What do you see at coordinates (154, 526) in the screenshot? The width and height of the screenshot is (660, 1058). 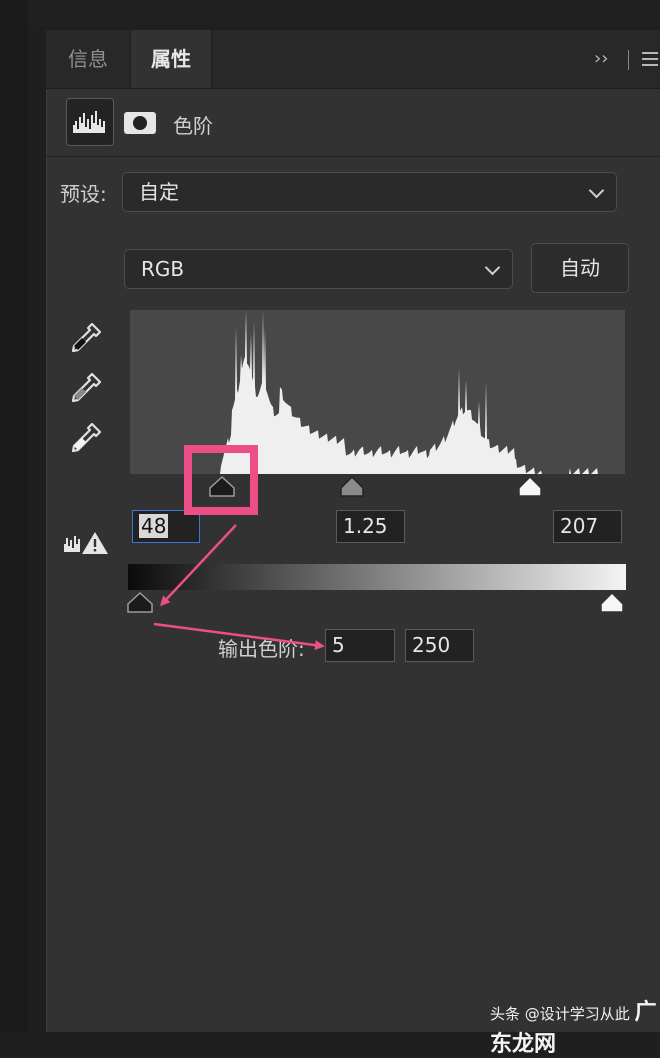 I see `input-black-value: 48` at bounding box center [154, 526].